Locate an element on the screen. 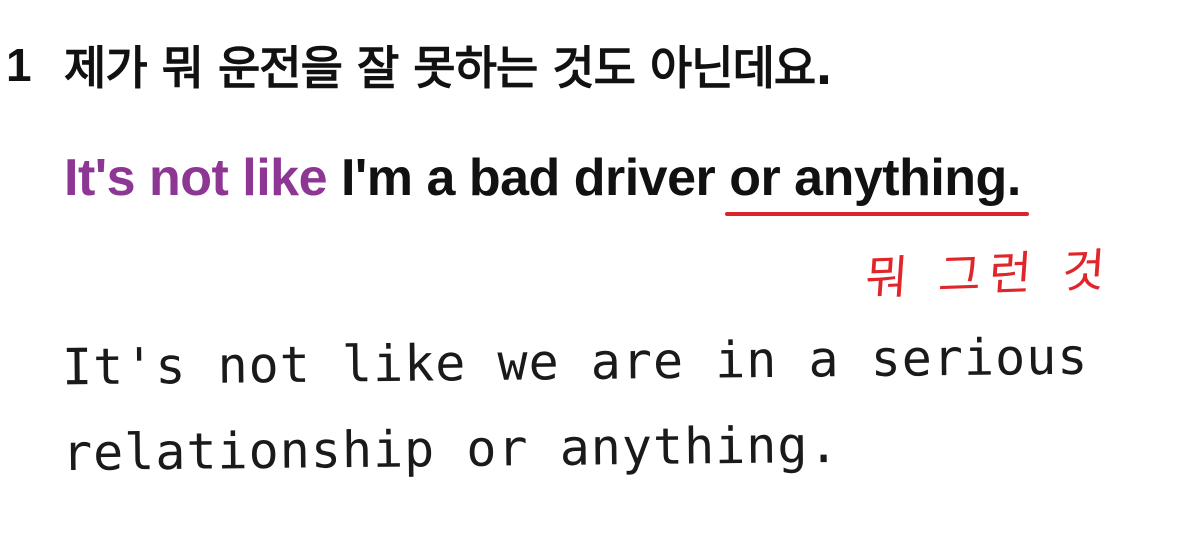 The image size is (1203, 547). handwritten-example-line-1: It's not like we are in a serious is located at coordinates (575, 362).